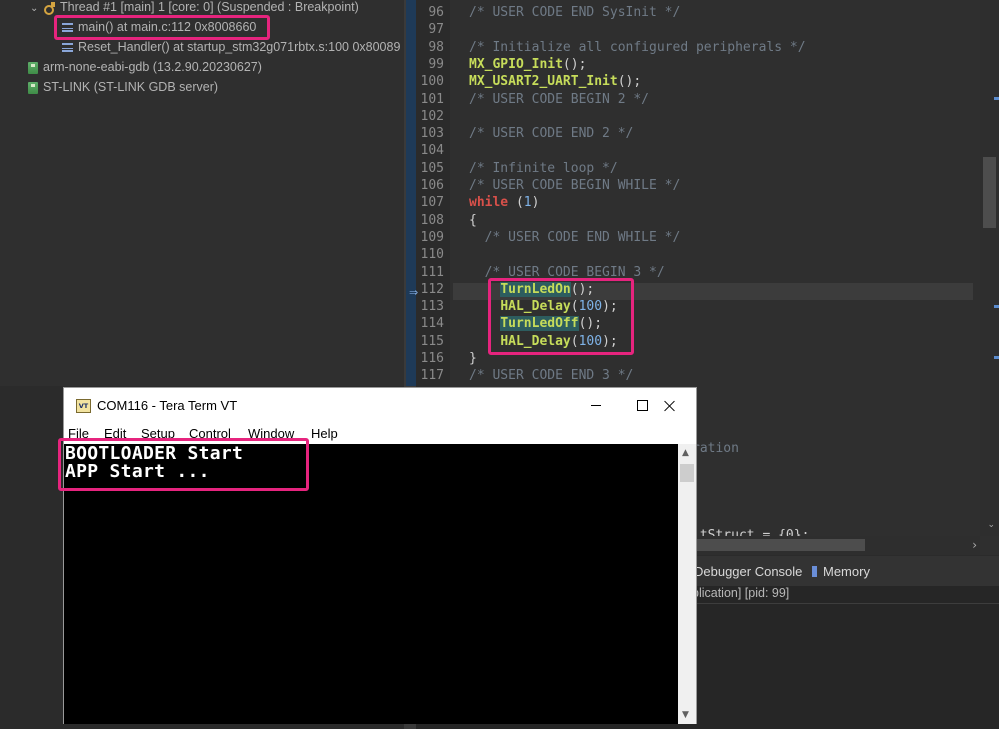 The width and height of the screenshot is (999, 729). I want to click on chevron-up-icon: ▲, so click(685, 453).